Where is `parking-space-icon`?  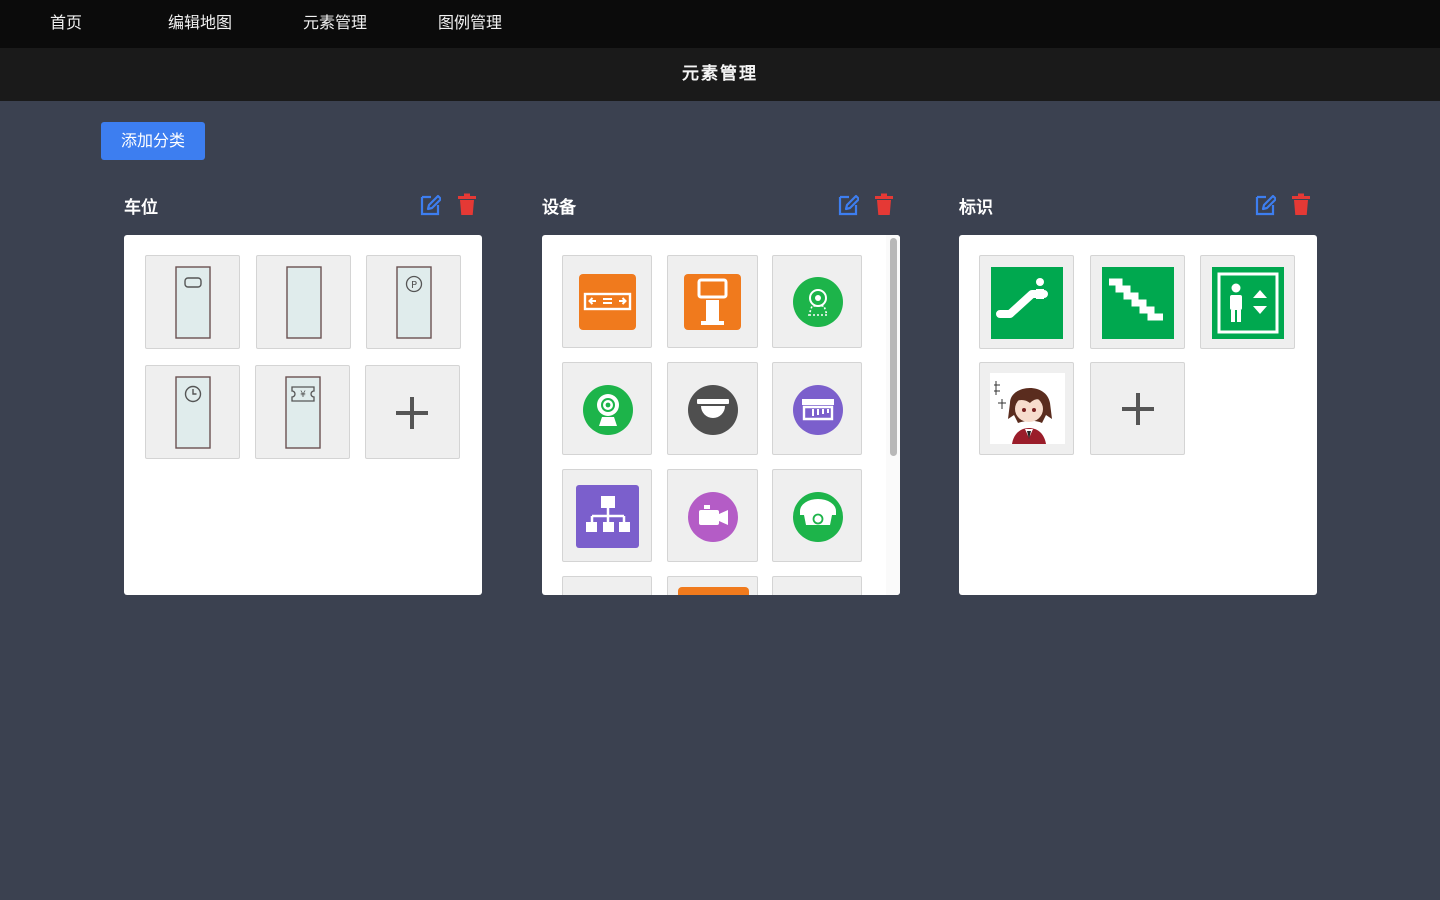
parking-space-icon is located at coordinates (193, 302).